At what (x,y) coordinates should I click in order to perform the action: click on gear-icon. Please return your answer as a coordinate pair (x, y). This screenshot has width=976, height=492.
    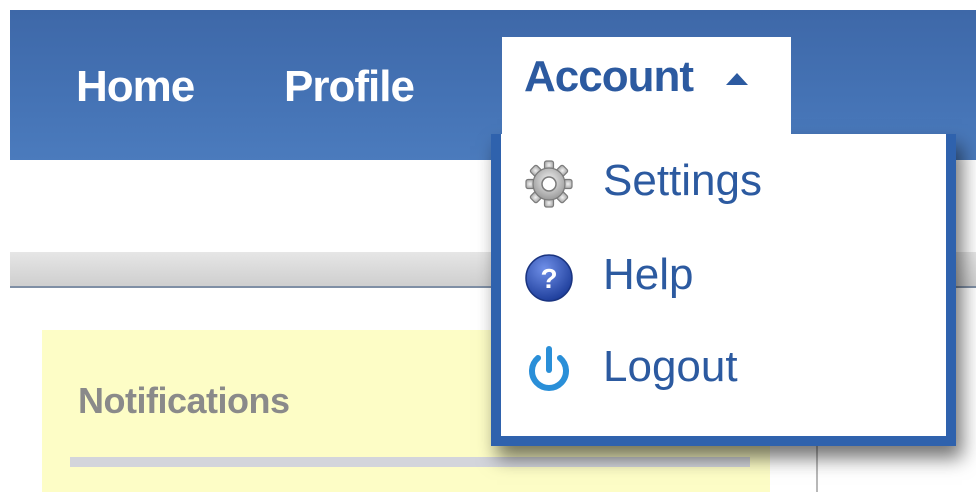
    Looking at the image, I should click on (549, 184).